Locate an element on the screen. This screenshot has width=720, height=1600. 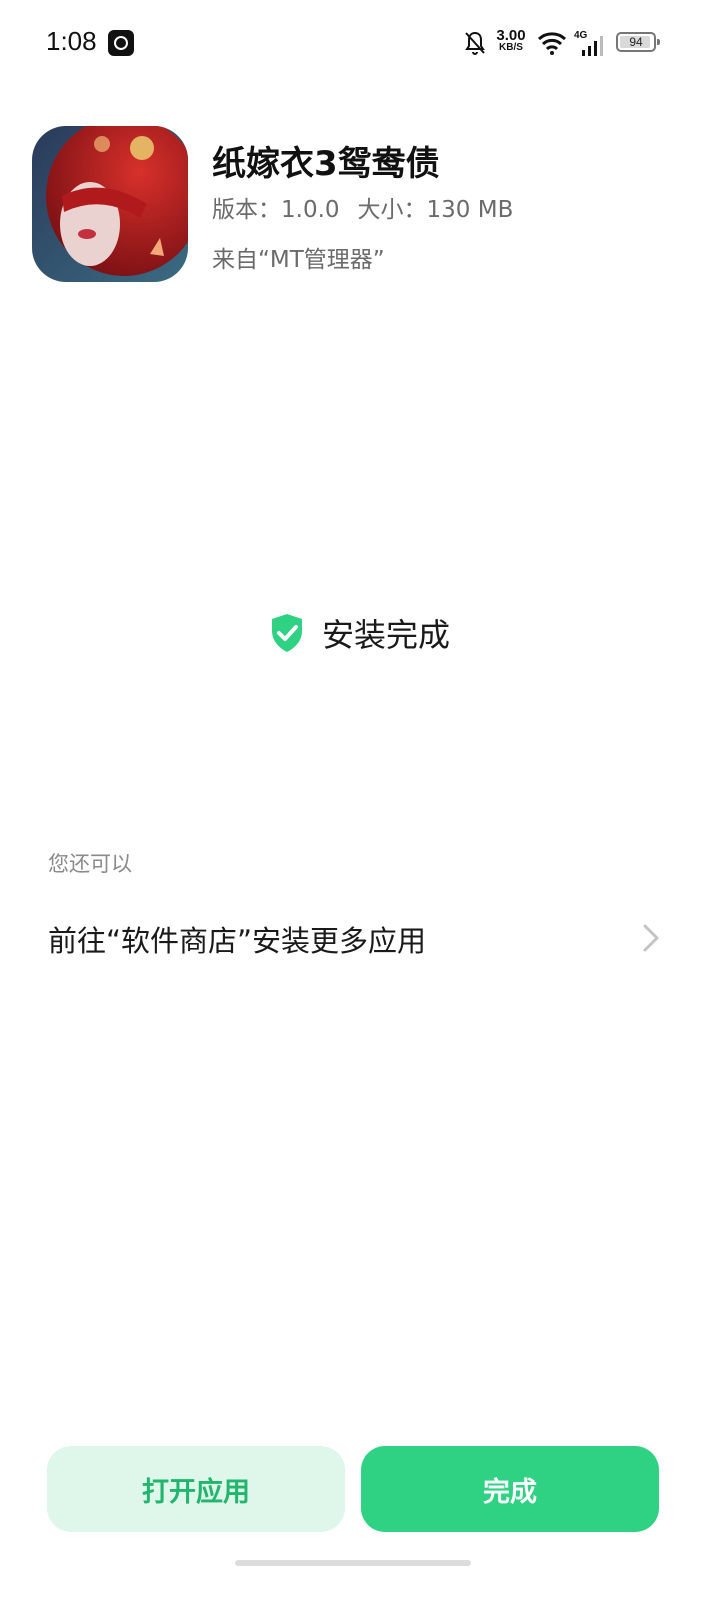
signal-icon: 4G is located at coordinates (590, 43).